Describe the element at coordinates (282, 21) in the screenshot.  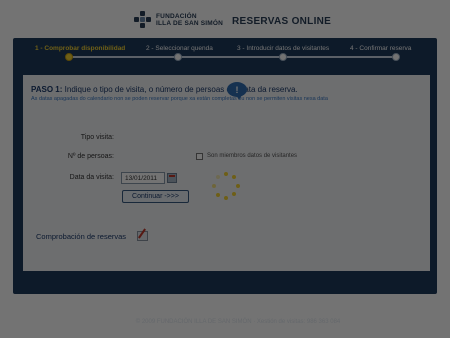
I see `site-title: RESERVAS ONLINE` at that location.